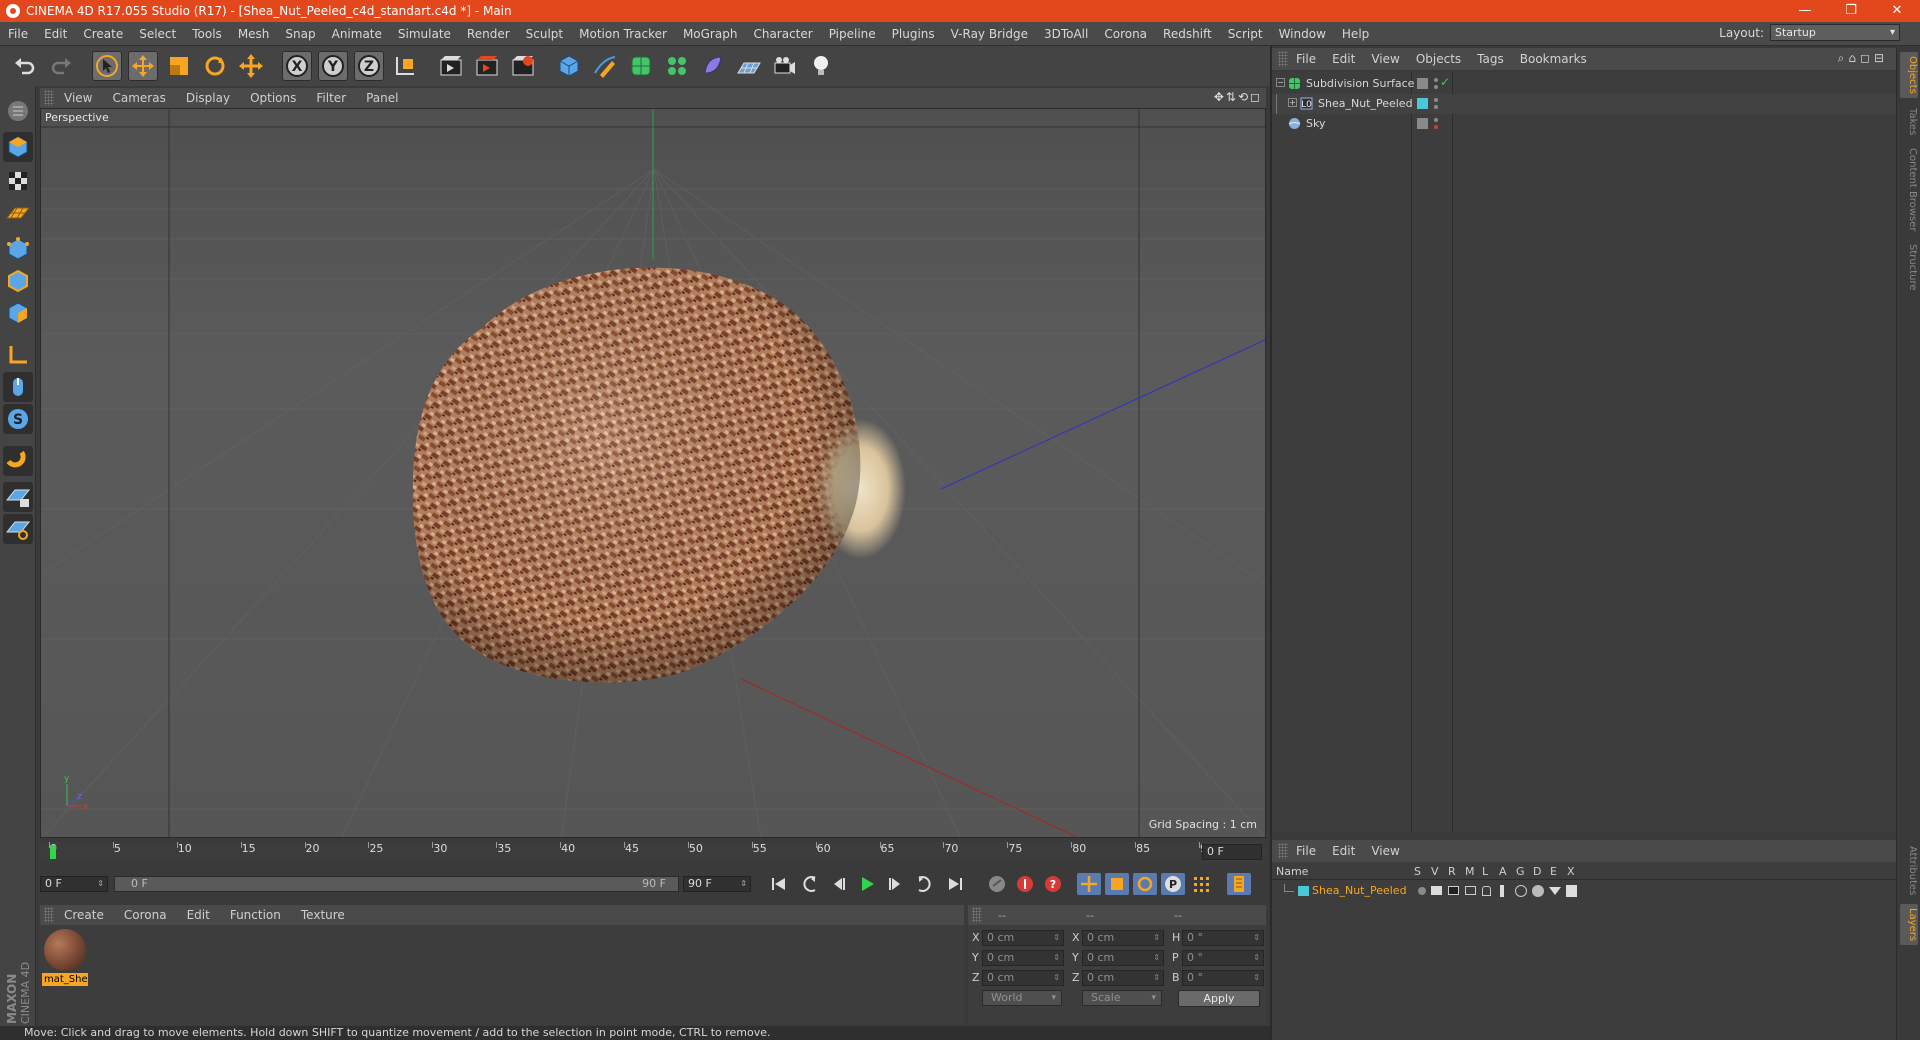  Describe the element at coordinates (18, 529) in the screenshot. I see `planar-workplane-icon` at that location.